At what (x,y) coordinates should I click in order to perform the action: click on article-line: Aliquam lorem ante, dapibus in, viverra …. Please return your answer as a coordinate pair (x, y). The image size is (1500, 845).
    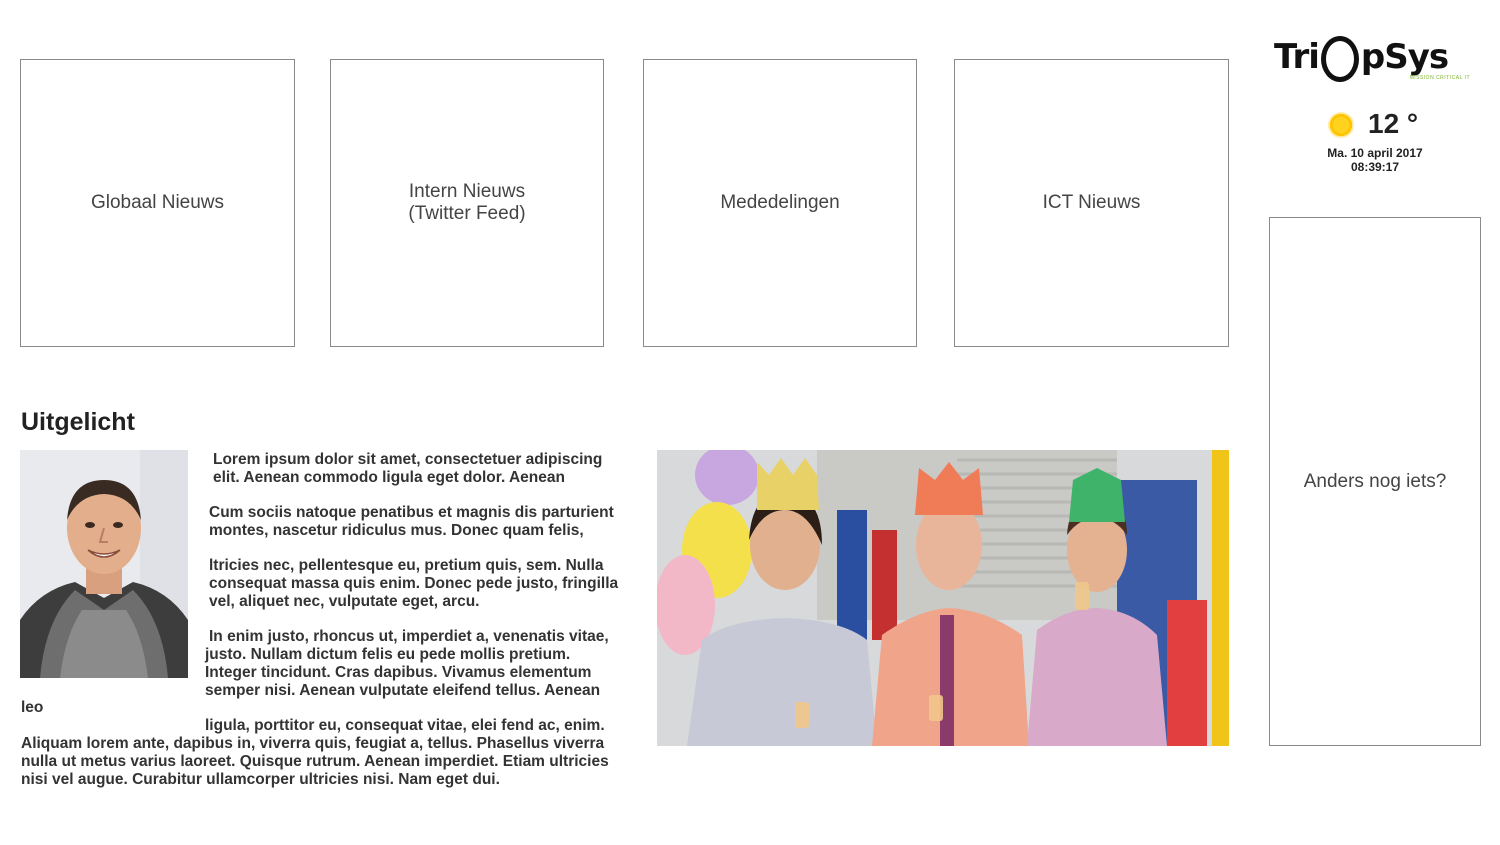
    Looking at the image, I should click on (313, 743).